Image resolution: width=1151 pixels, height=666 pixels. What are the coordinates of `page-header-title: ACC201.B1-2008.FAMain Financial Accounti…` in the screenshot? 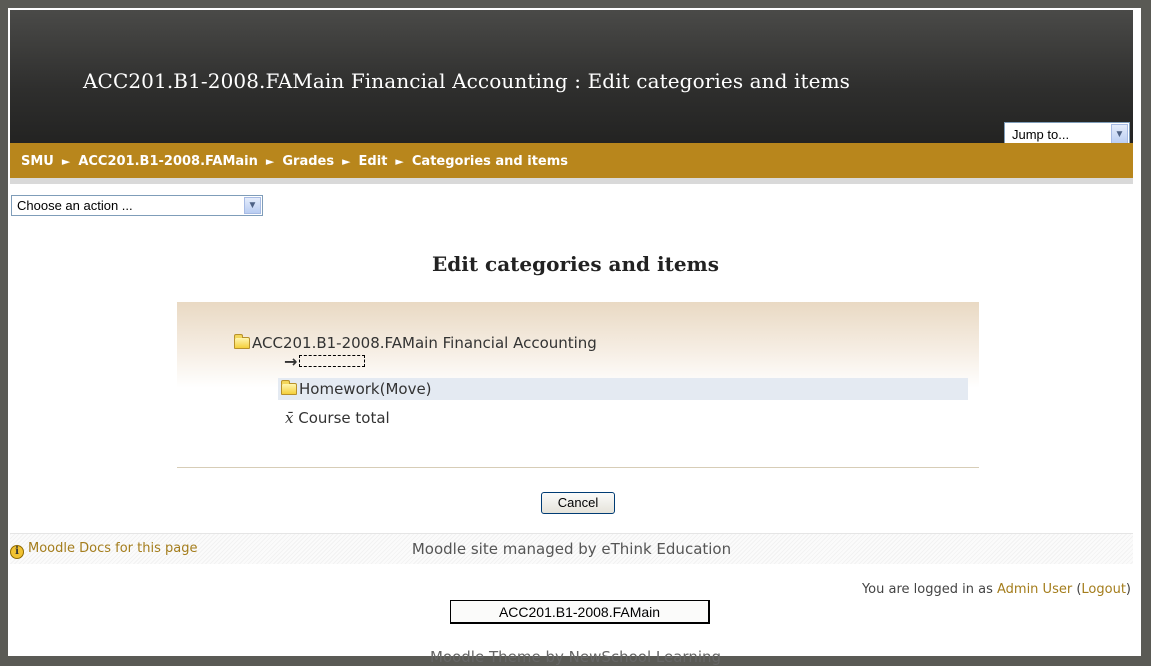 It's located at (466, 81).